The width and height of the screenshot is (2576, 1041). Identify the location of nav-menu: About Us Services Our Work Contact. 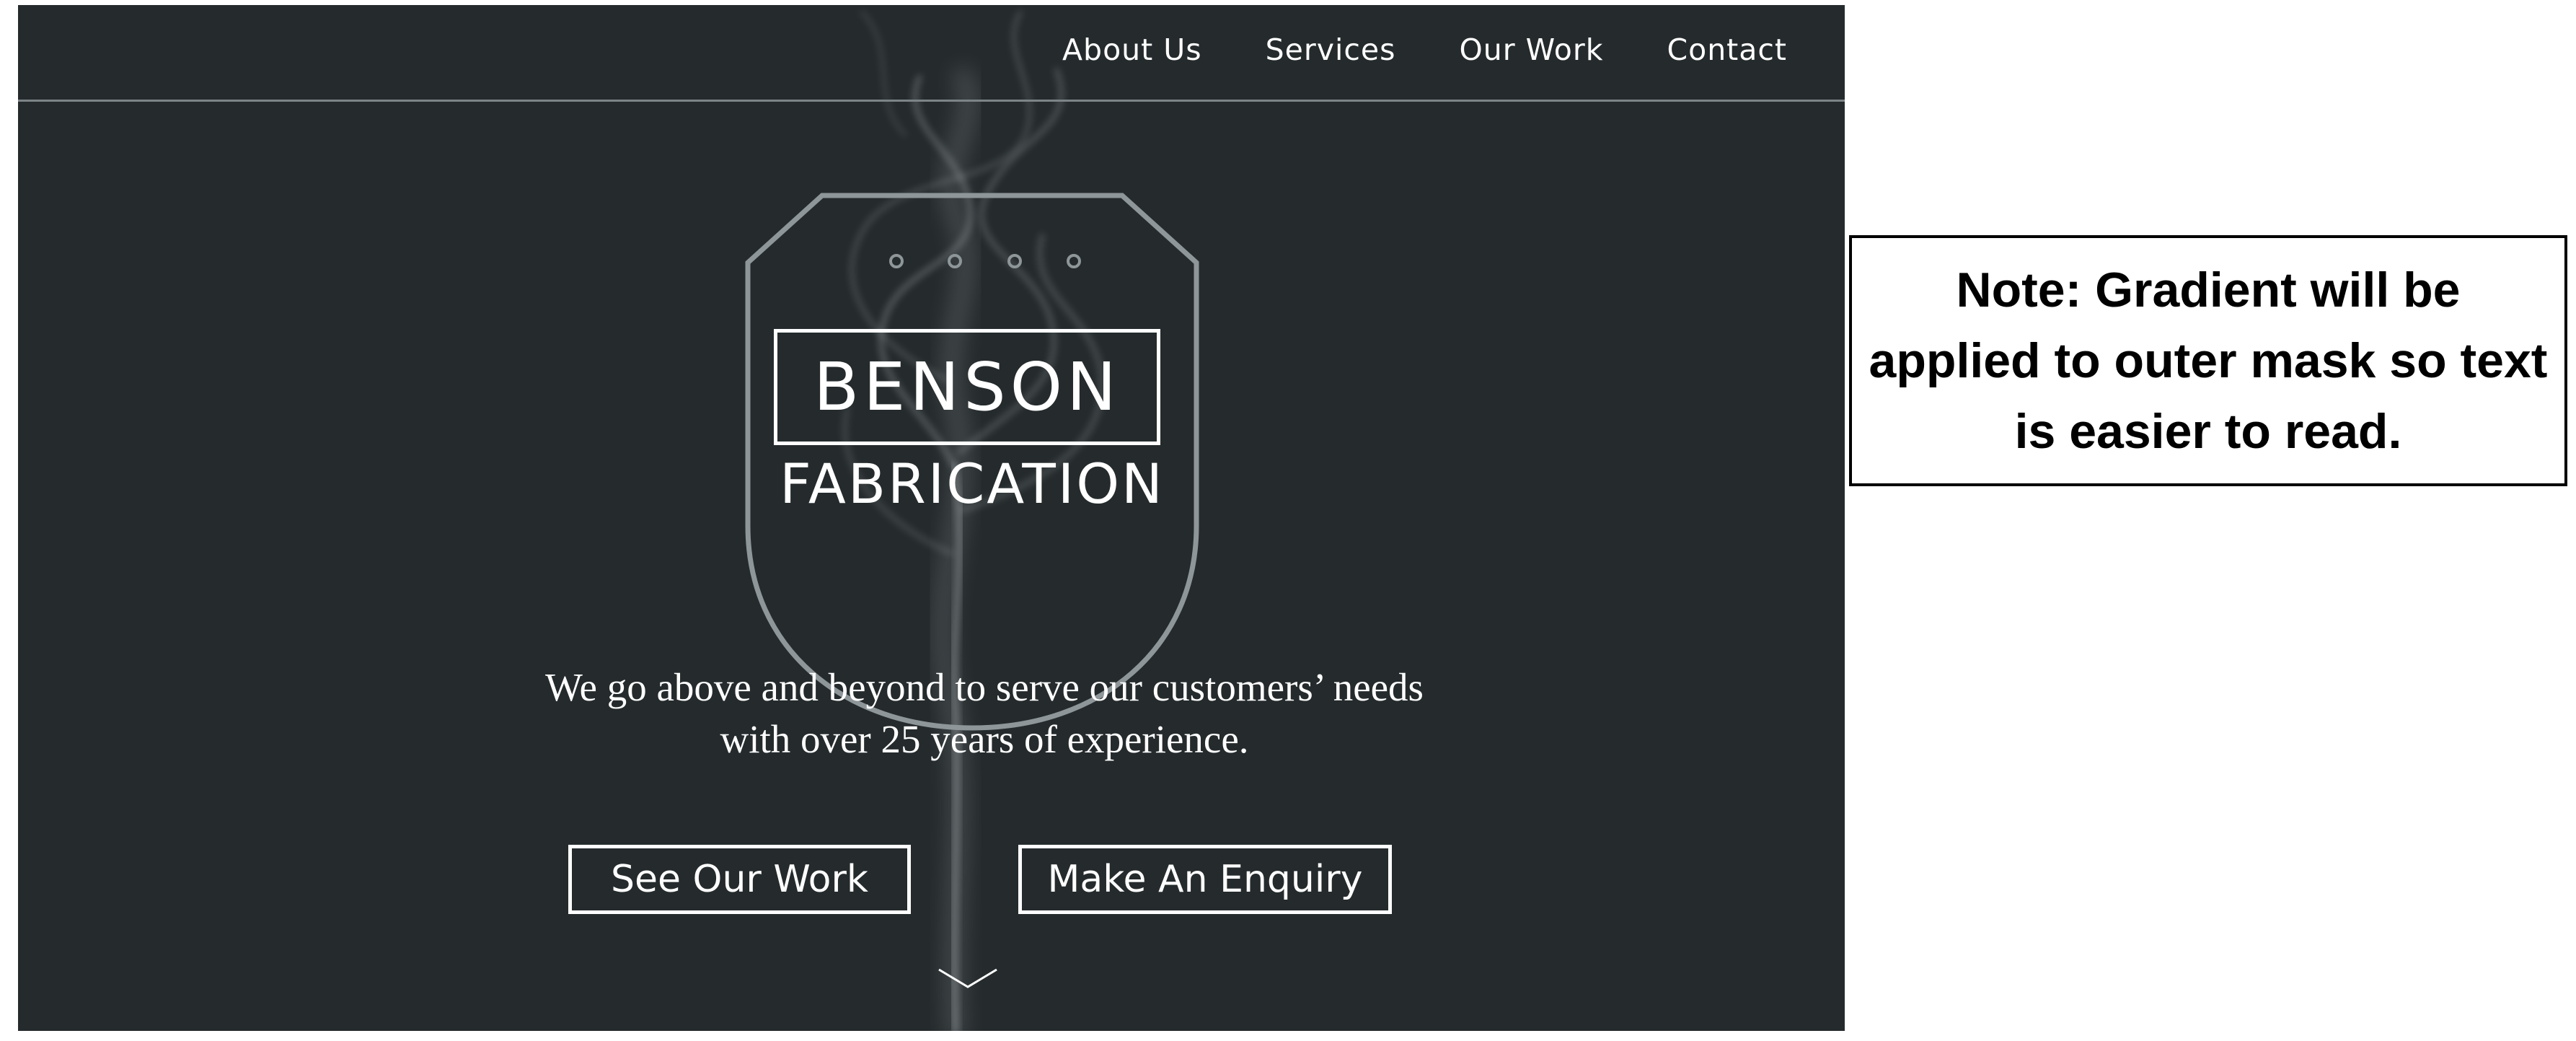
(1424, 50).